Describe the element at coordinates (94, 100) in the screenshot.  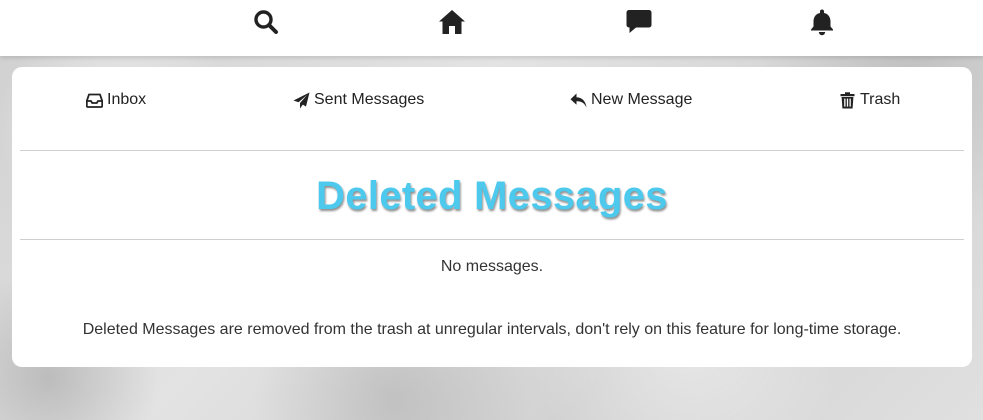
I see `inbox-icon` at that location.